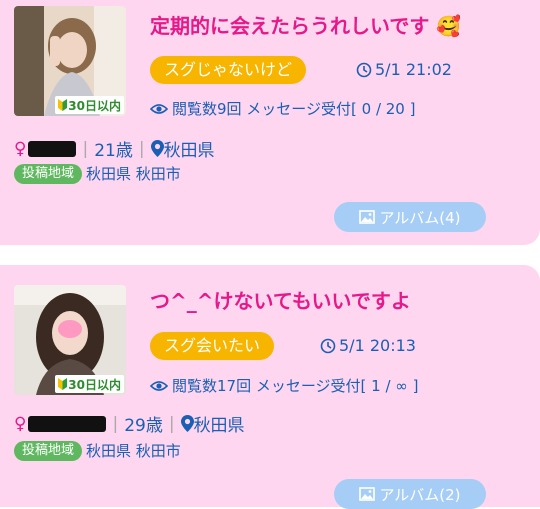 This screenshot has width=540, height=509. What do you see at coordinates (420, 494) in the screenshot?
I see `album-label: アルバム(2)` at bounding box center [420, 494].